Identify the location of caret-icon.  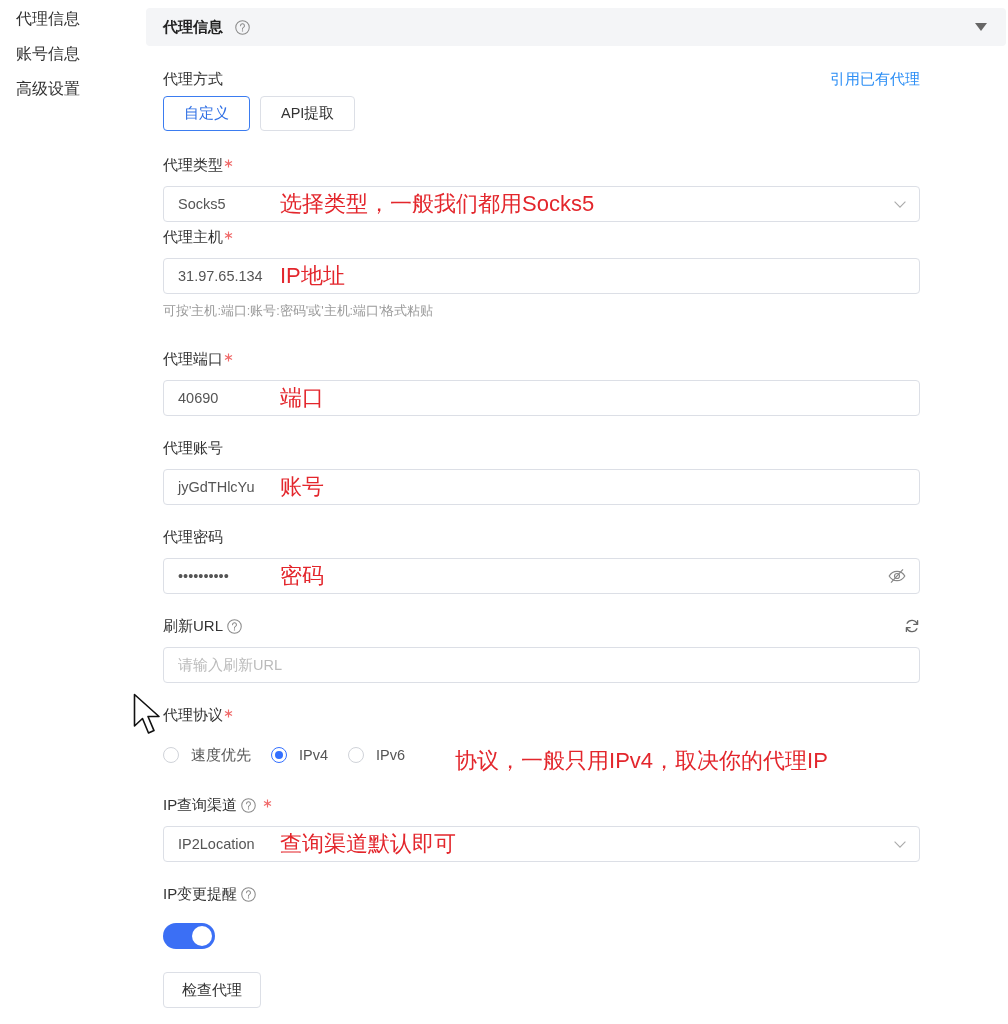
(981, 27).